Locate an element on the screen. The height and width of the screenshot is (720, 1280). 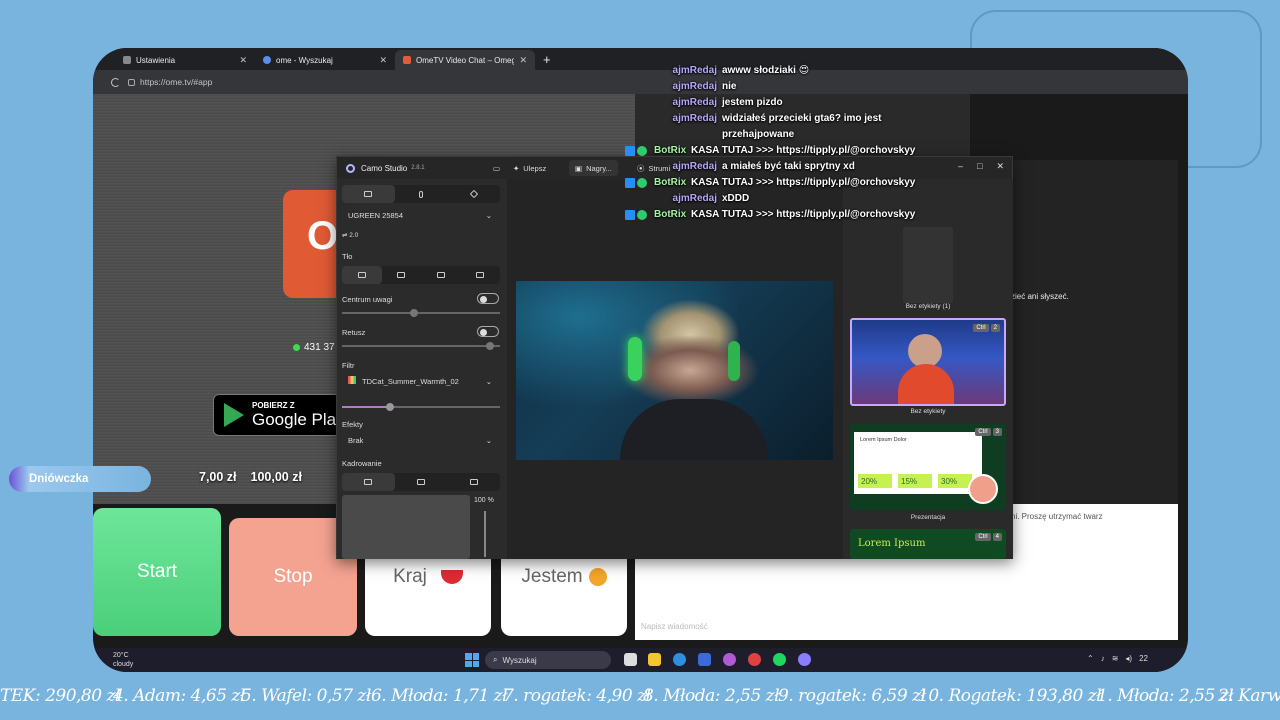
ticker-entry: 10. Rogatek: 193,80 zł is located at coordinates (1010, 696).